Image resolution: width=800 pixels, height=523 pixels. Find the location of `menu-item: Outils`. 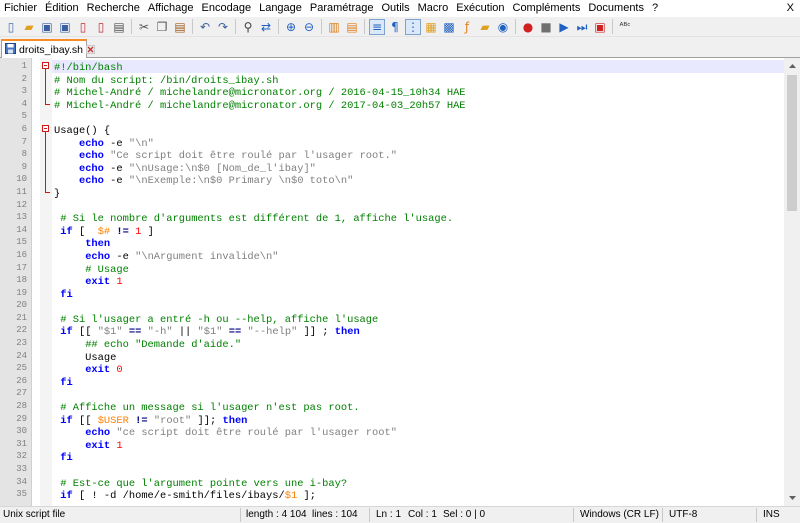

menu-item: Outils is located at coordinates (396, 8).